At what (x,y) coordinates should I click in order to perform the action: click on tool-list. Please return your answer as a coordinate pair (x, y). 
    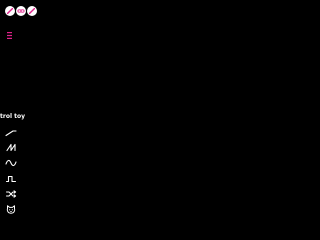
    Looking at the image, I should click on (11, 173).